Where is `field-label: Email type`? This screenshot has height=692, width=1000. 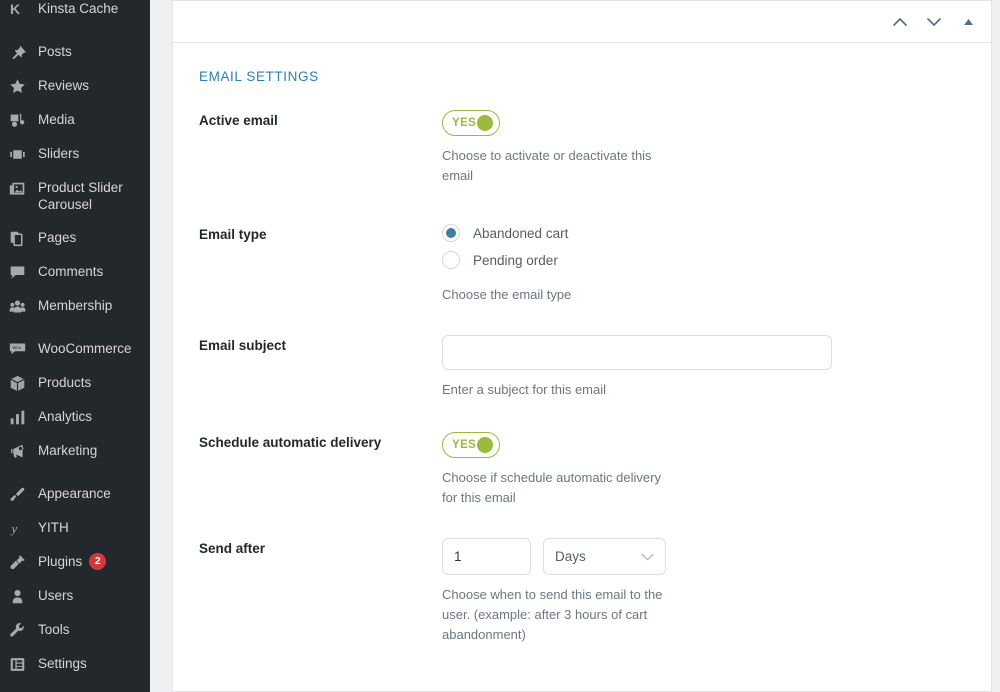
field-label: Email type is located at coordinates (233, 234).